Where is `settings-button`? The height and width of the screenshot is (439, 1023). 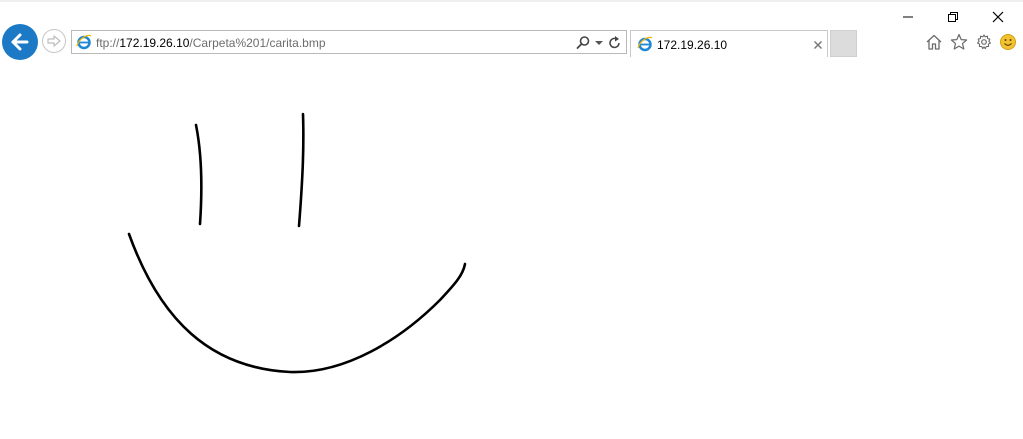
settings-button is located at coordinates (984, 42).